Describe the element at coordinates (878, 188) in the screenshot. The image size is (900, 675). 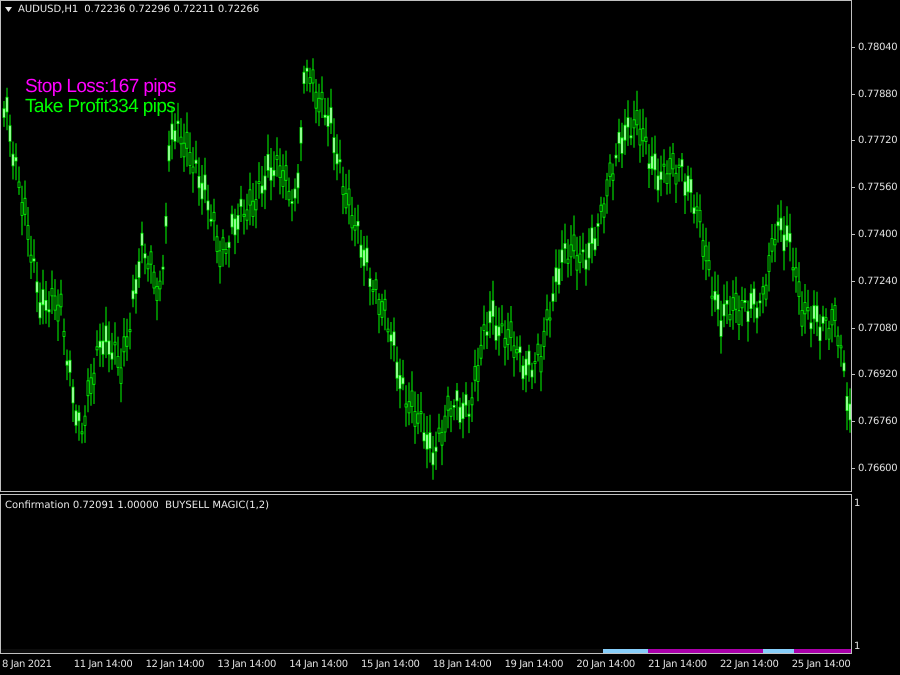
I see `price-label: 0.77560` at that location.